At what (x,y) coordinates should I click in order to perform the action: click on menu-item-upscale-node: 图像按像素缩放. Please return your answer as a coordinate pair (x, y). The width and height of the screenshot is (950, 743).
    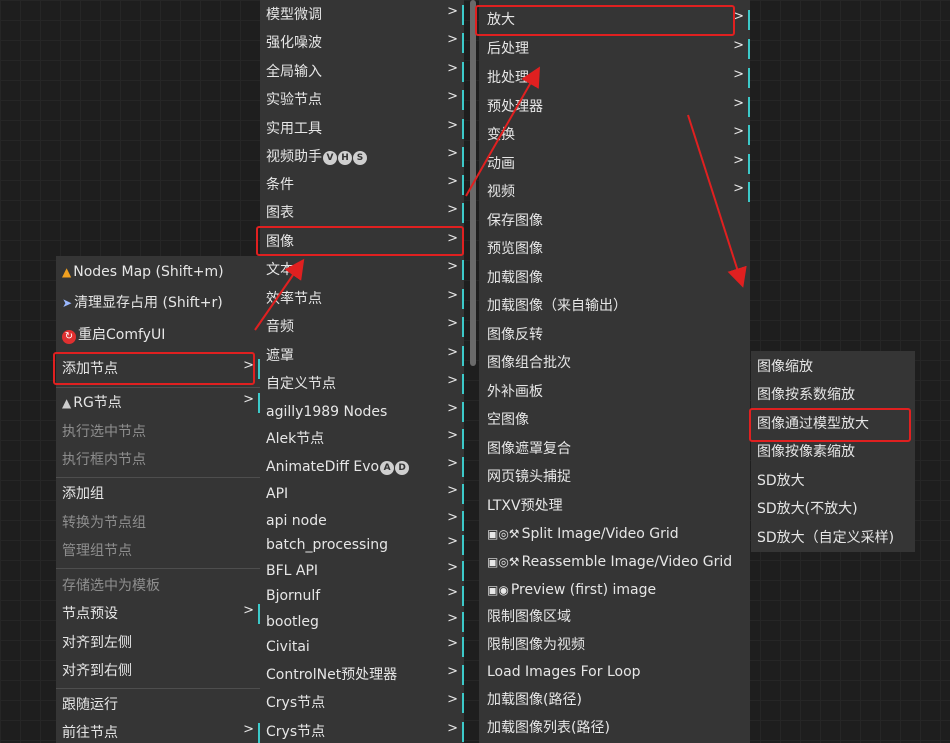
    Looking at the image, I should click on (833, 452).